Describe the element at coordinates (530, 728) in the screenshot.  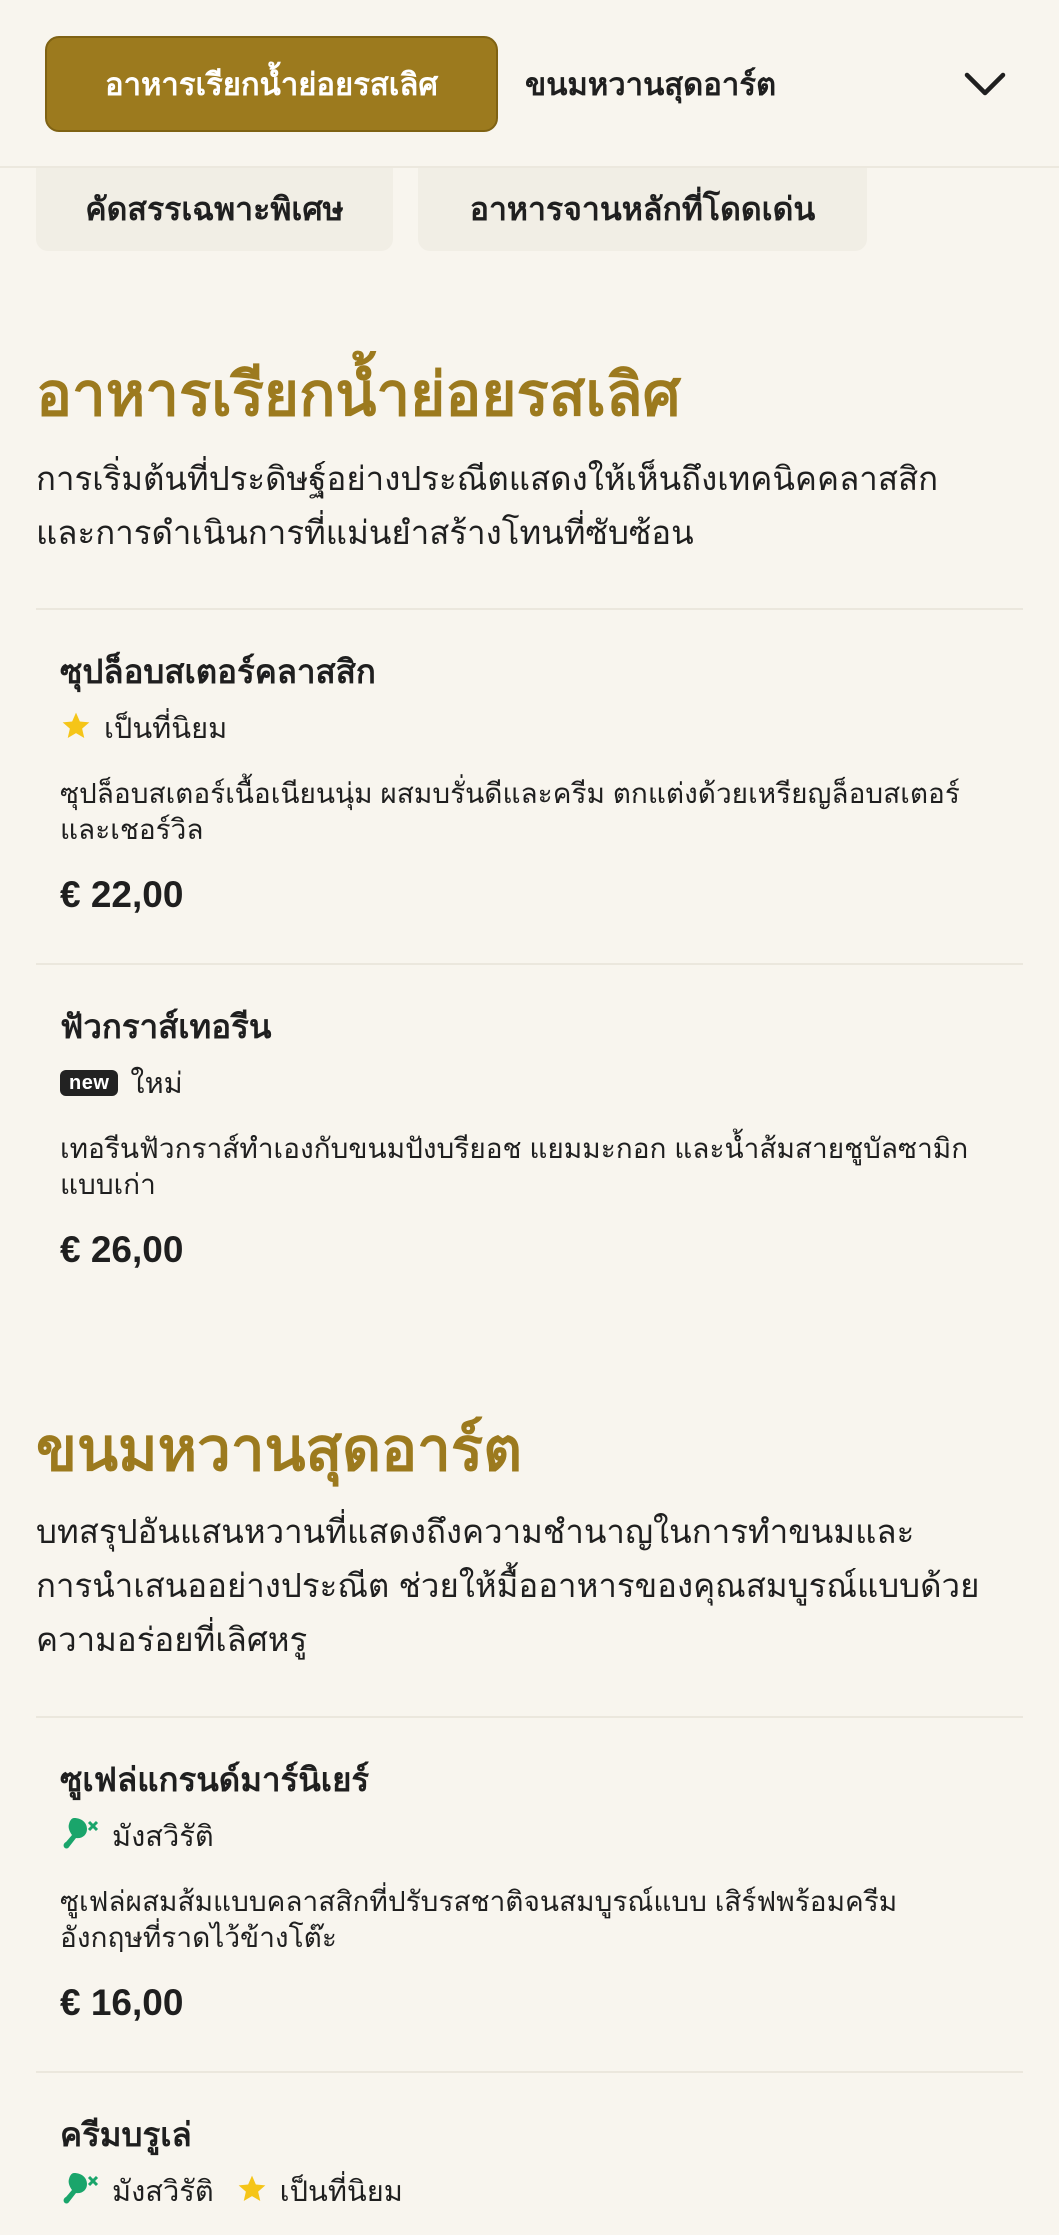
I see `item-tags: เป็นที่นิยม` at that location.